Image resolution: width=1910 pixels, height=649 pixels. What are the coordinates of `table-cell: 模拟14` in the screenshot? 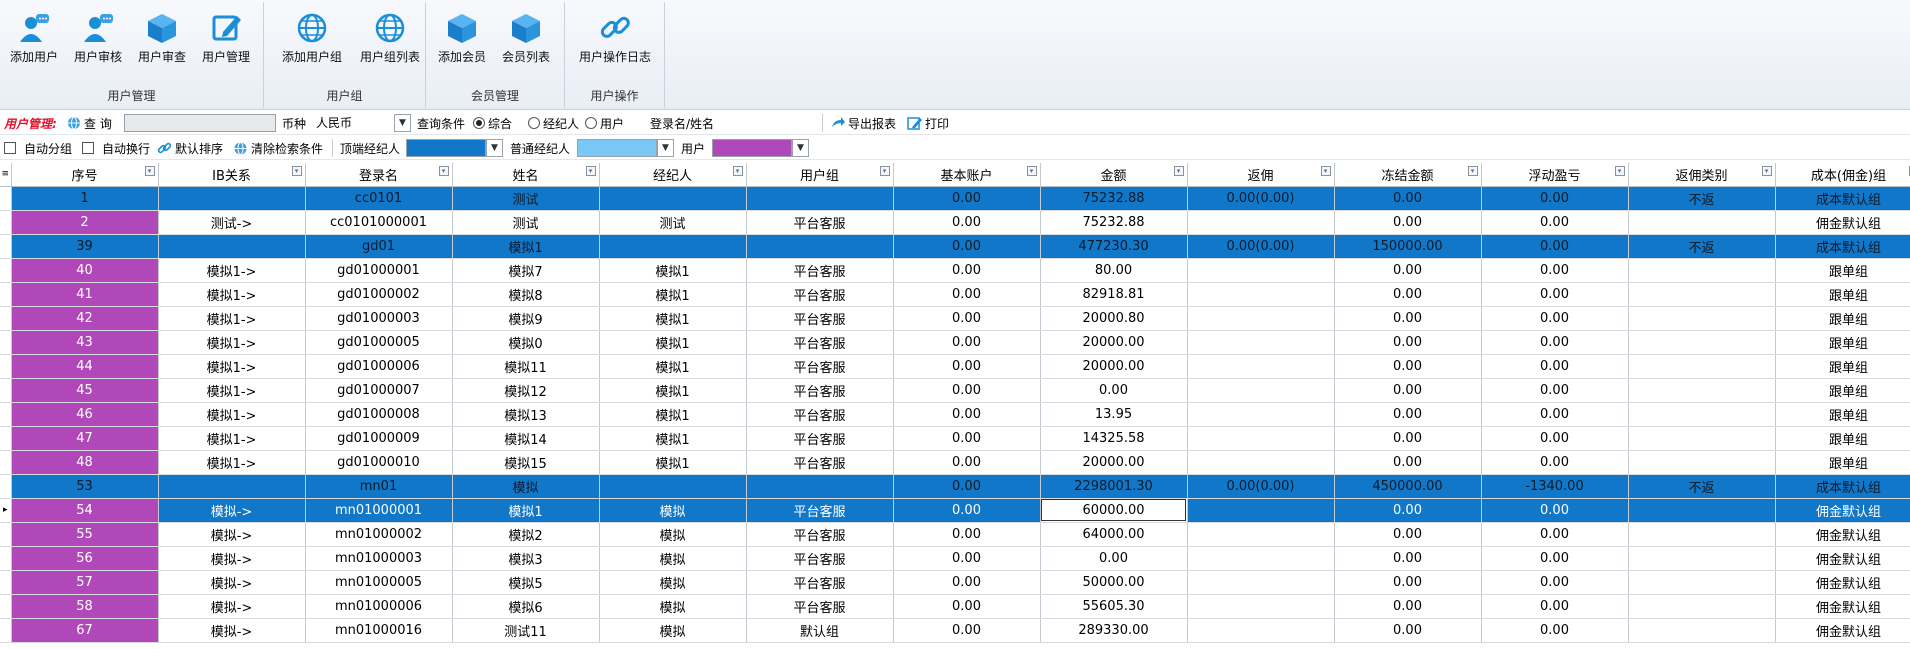 It's located at (526, 438).